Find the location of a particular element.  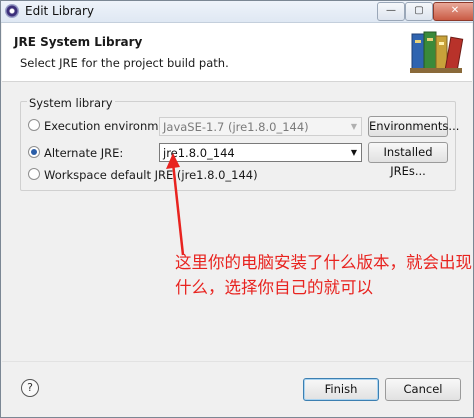

minimize-button: — is located at coordinates (391, 11).